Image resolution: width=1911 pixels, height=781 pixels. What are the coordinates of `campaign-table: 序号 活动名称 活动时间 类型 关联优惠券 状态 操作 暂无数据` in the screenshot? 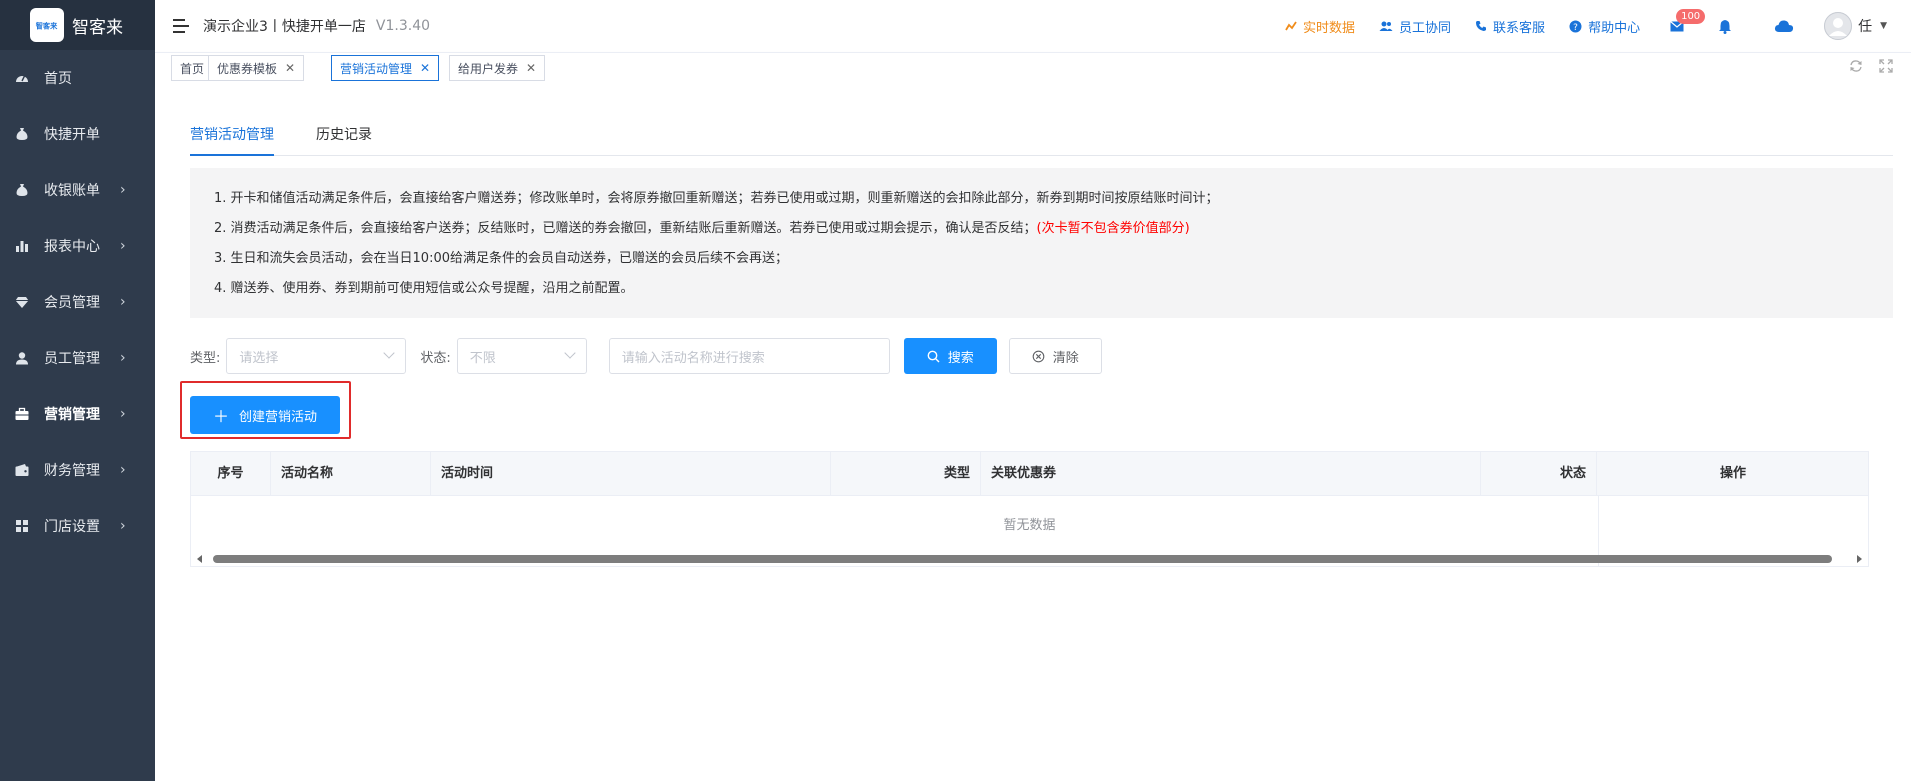 It's located at (1029, 509).